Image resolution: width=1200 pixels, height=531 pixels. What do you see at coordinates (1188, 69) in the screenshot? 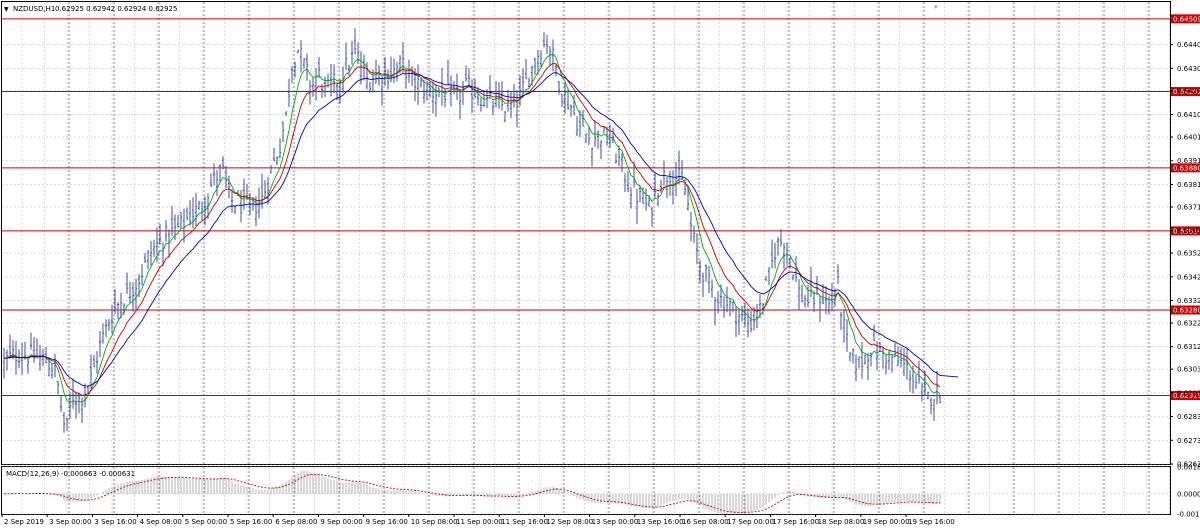
I see `price-tick-label: 0.64300` at bounding box center [1188, 69].